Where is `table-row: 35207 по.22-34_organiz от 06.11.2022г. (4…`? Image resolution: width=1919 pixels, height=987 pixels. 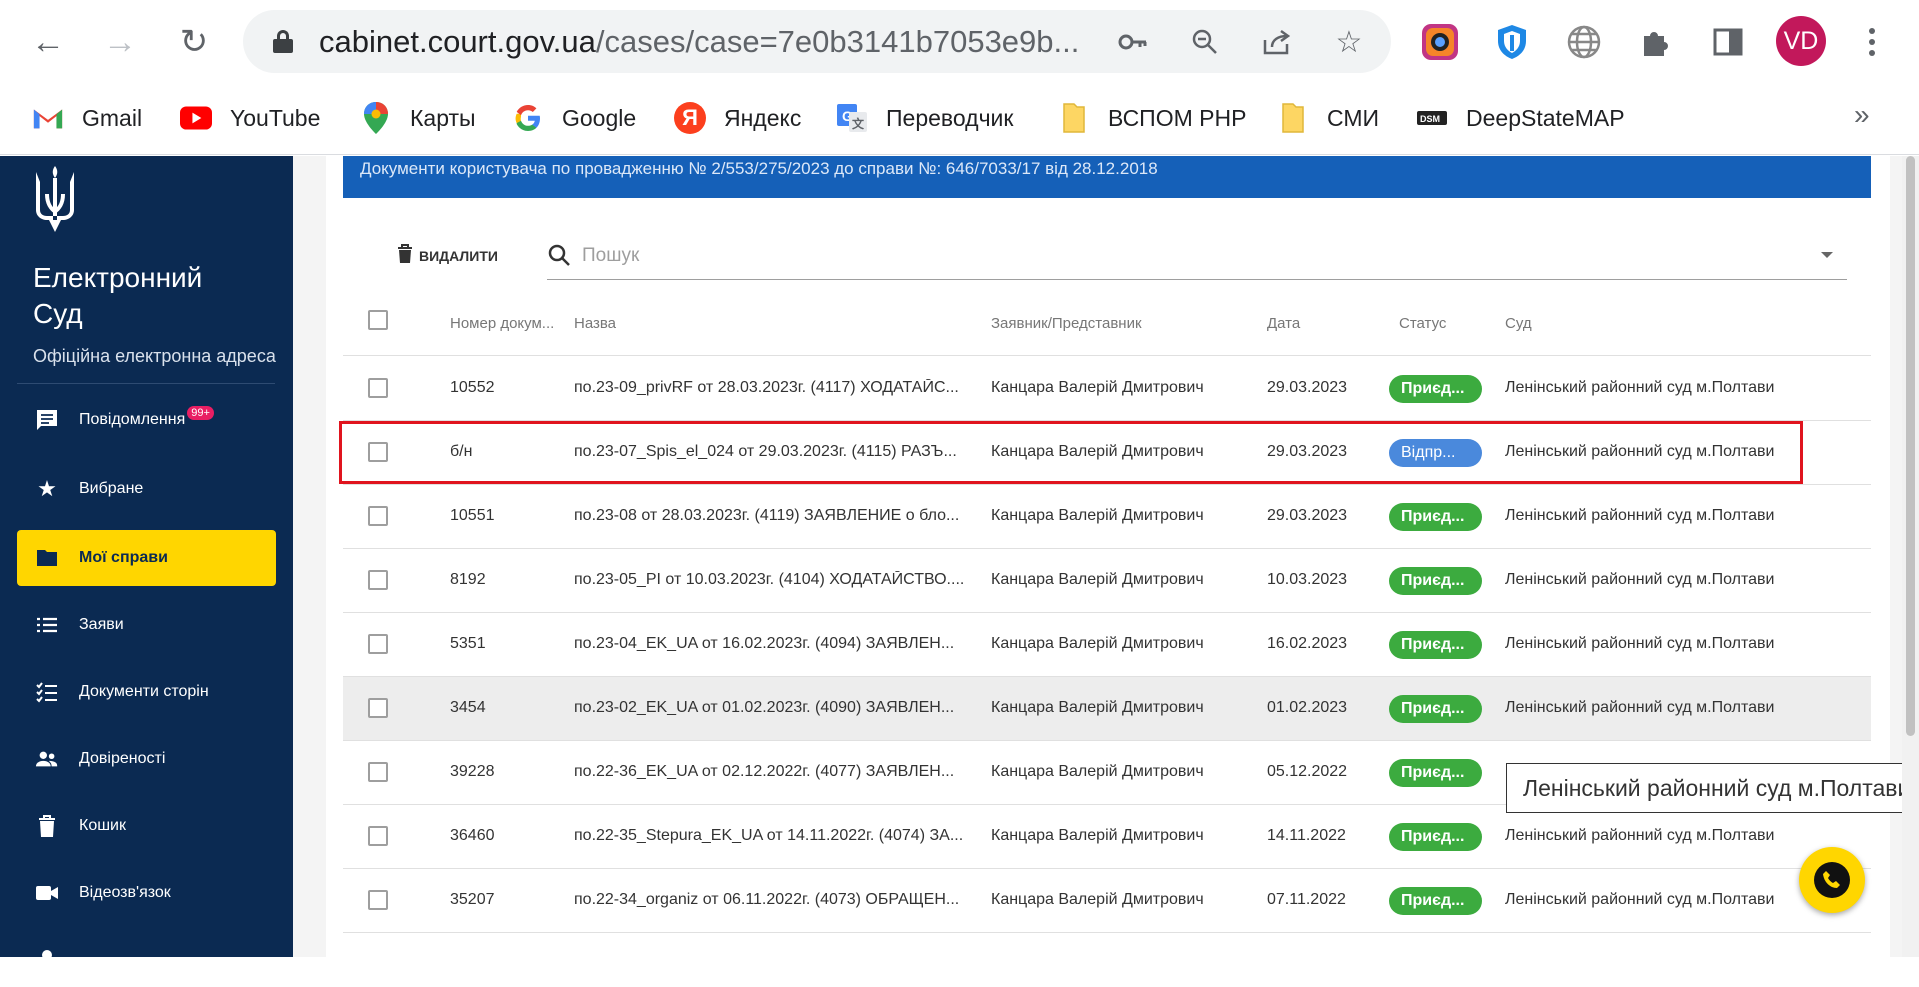 table-row: 35207 по.22-34_organiz от 06.11.2022г. (4… is located at coordinates (1107, 901).